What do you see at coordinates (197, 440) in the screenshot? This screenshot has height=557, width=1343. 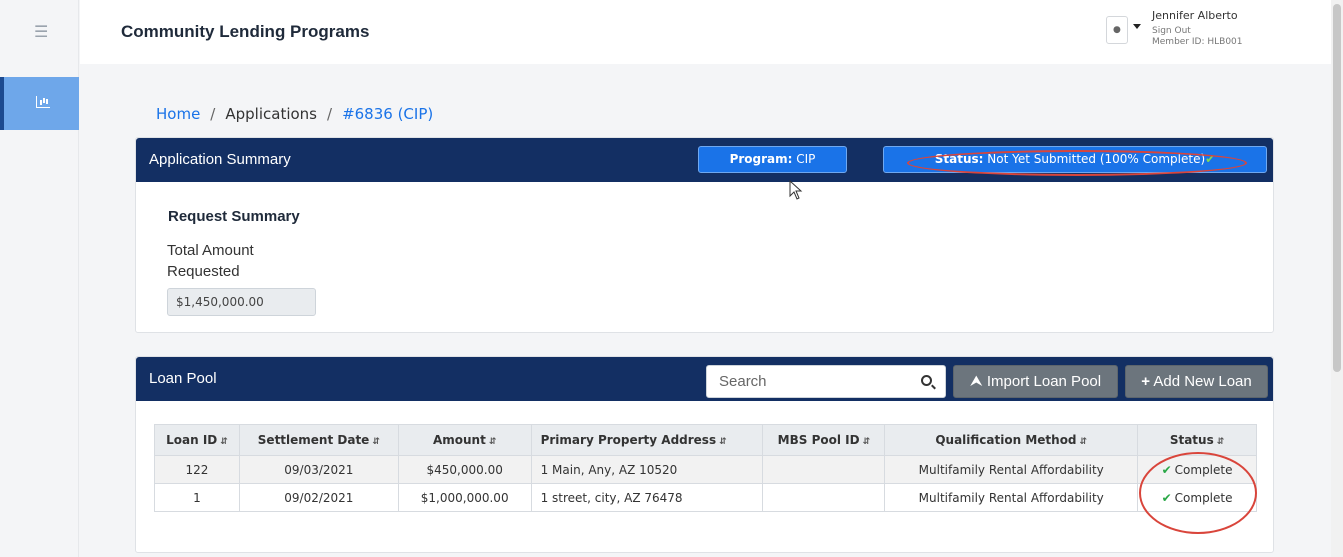 I see `column-header-loan-id: Loan ID ⇵` at bounding box center [197, 440].